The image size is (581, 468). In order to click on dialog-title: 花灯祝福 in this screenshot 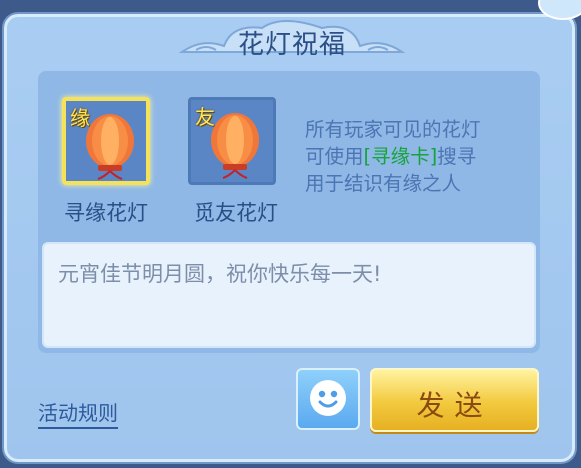, I will do `click(291, 45)`.